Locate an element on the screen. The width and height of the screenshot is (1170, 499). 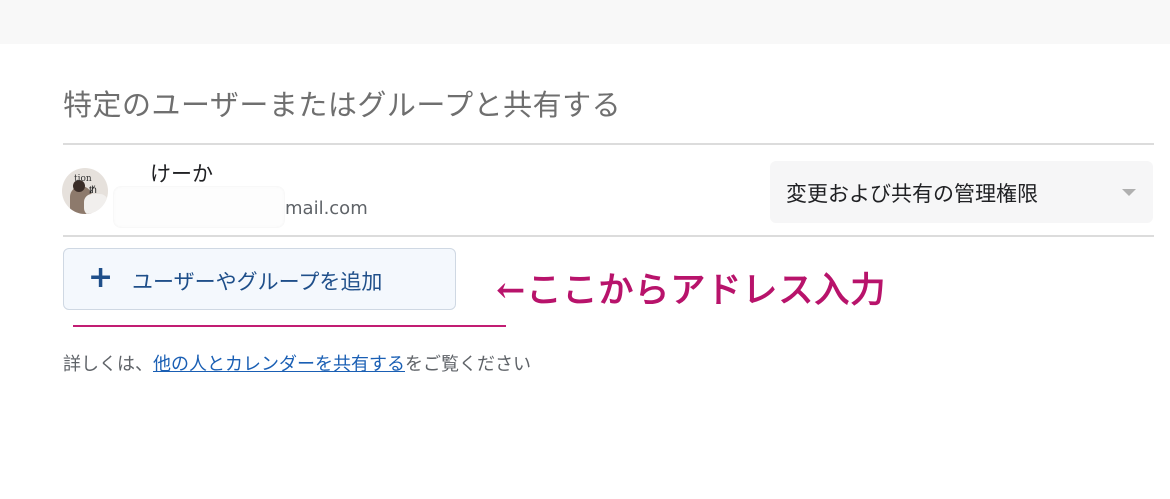
caret-down-icon is located at coordinates (1129, 192).